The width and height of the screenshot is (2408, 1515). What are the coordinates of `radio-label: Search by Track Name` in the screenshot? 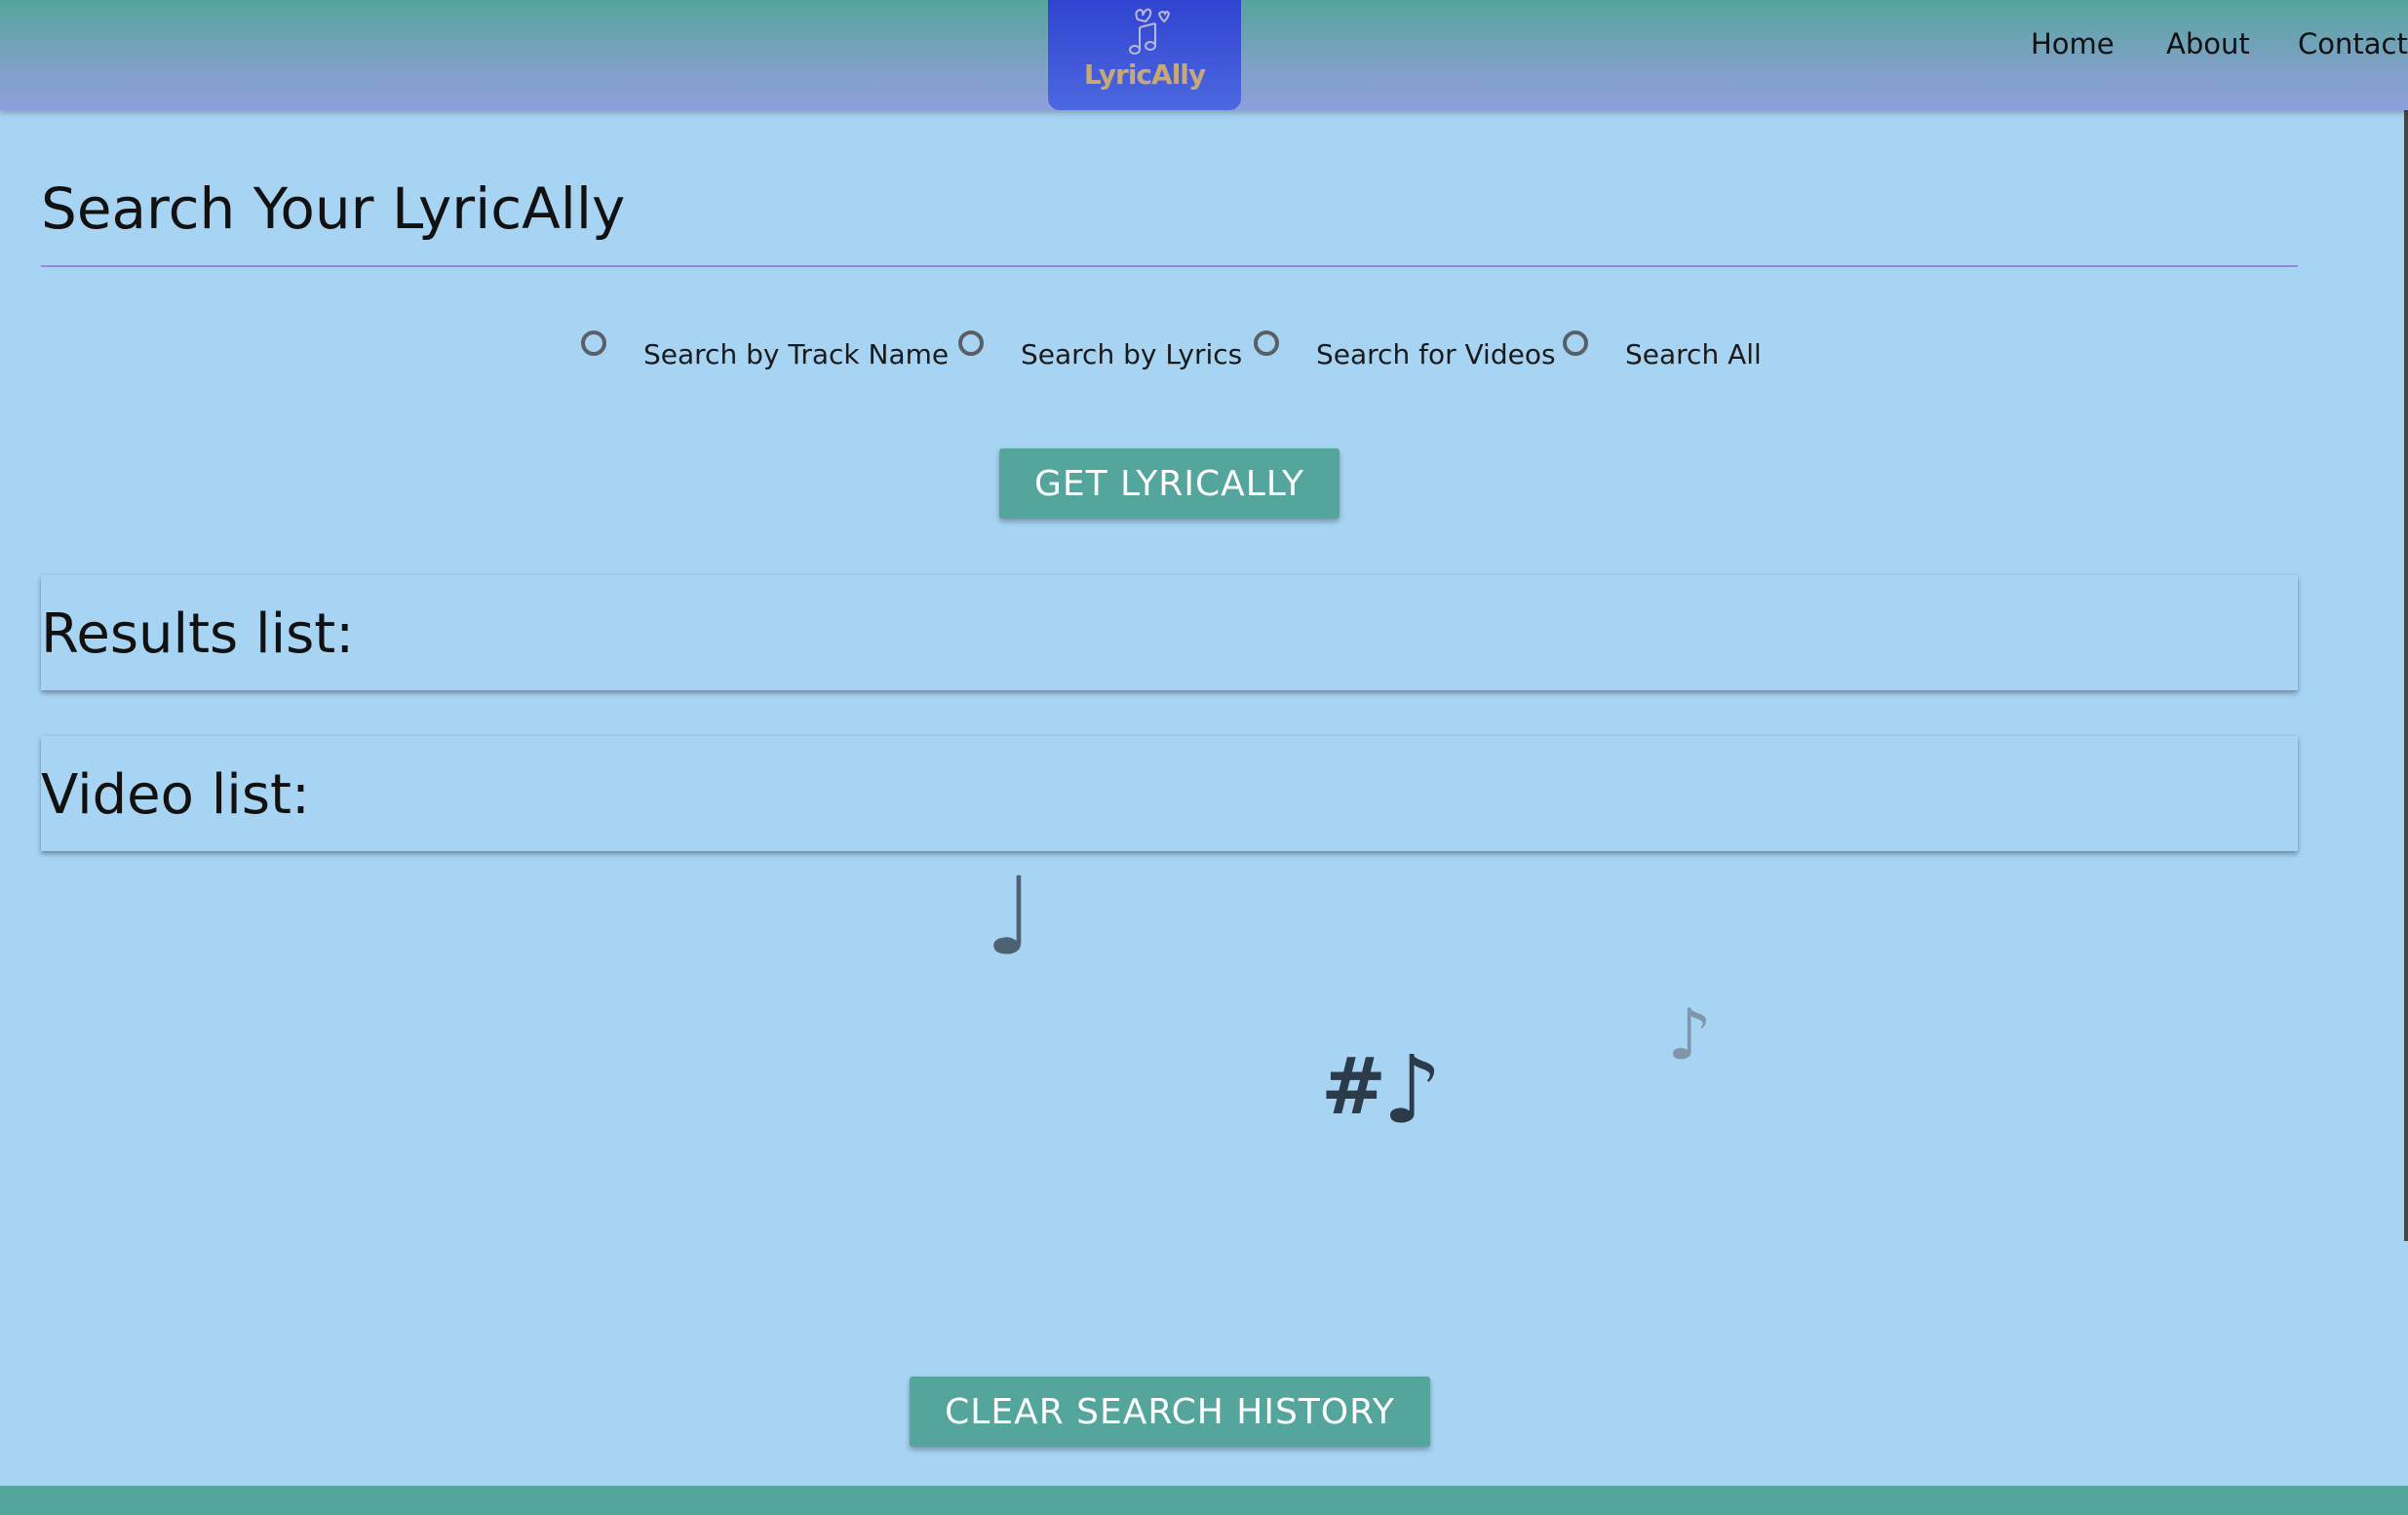 It's located at (796, 354).